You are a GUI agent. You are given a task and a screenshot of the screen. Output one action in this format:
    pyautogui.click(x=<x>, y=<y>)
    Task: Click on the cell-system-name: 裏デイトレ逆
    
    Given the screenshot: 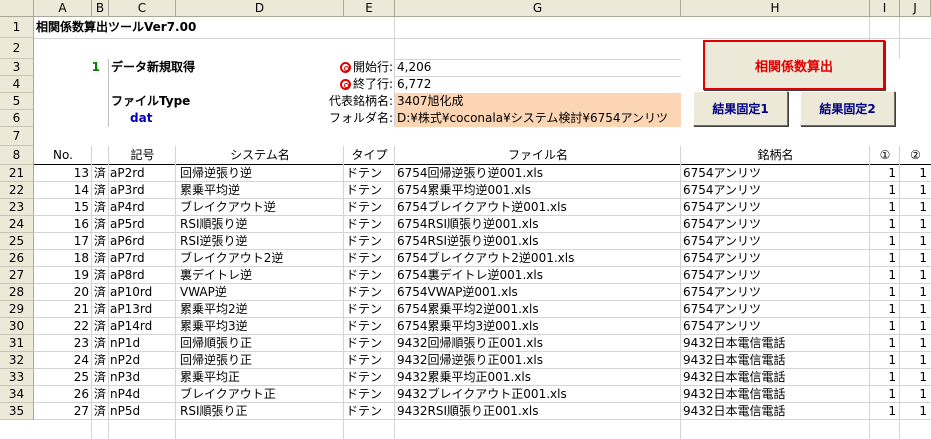 What is the action you would take?
    pyautogui.click(x=261, y=275)
    